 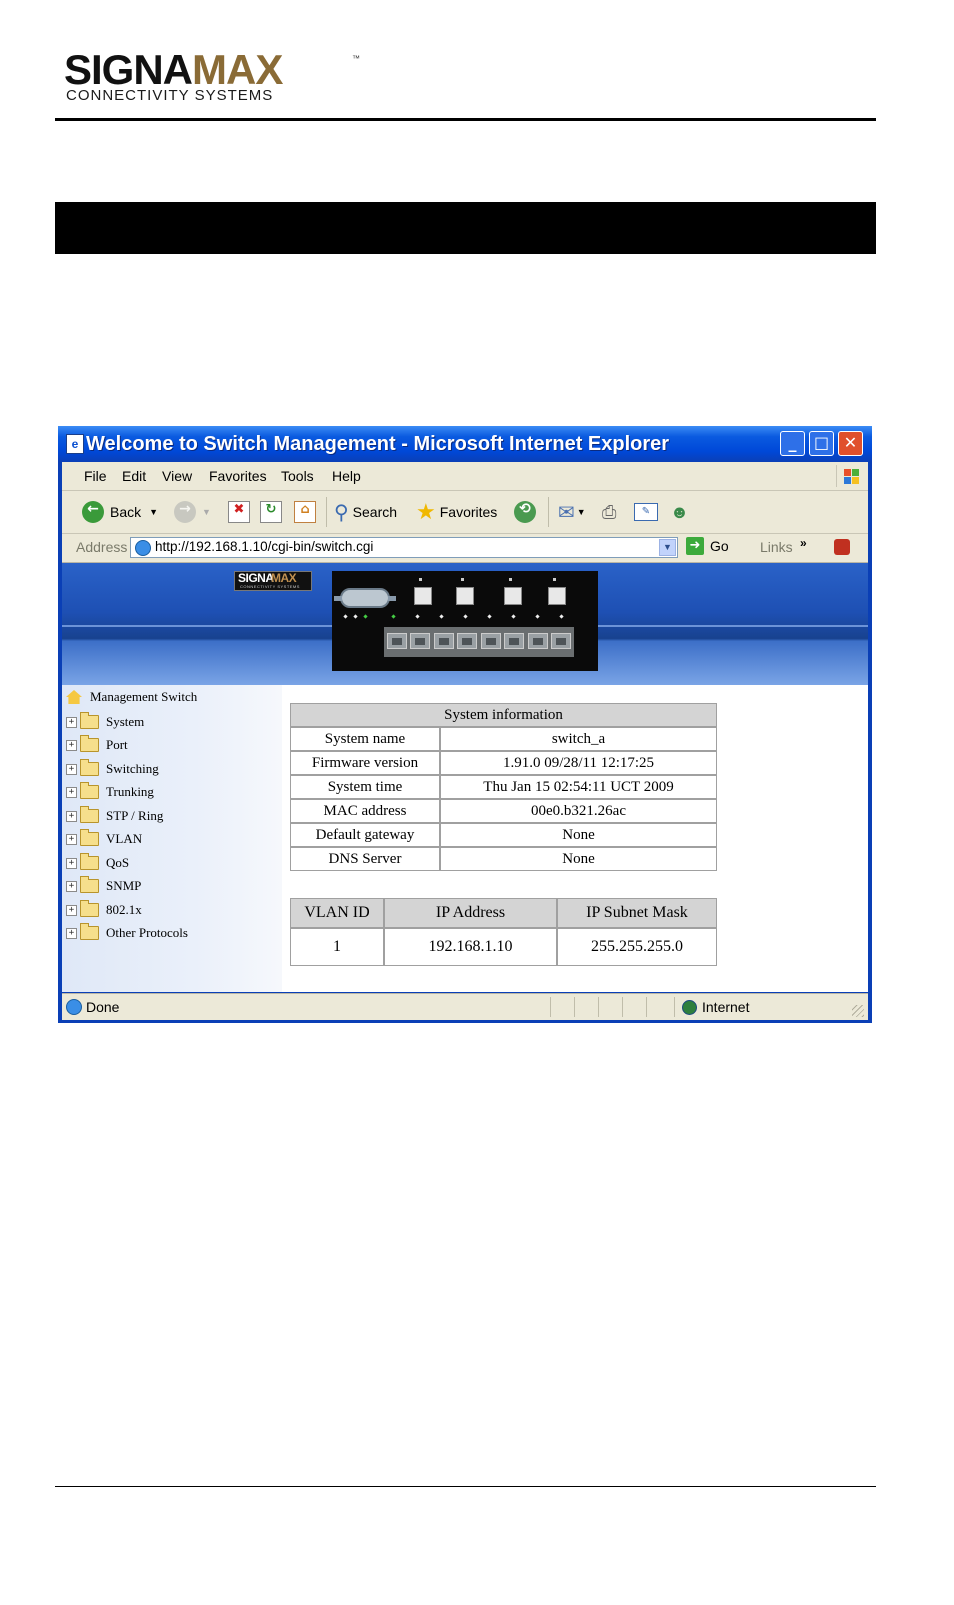 What do you see at coordinates (842, 547) in the screenshot?
I see `toolbar-extra-icon` at bounding box center [842, 547].